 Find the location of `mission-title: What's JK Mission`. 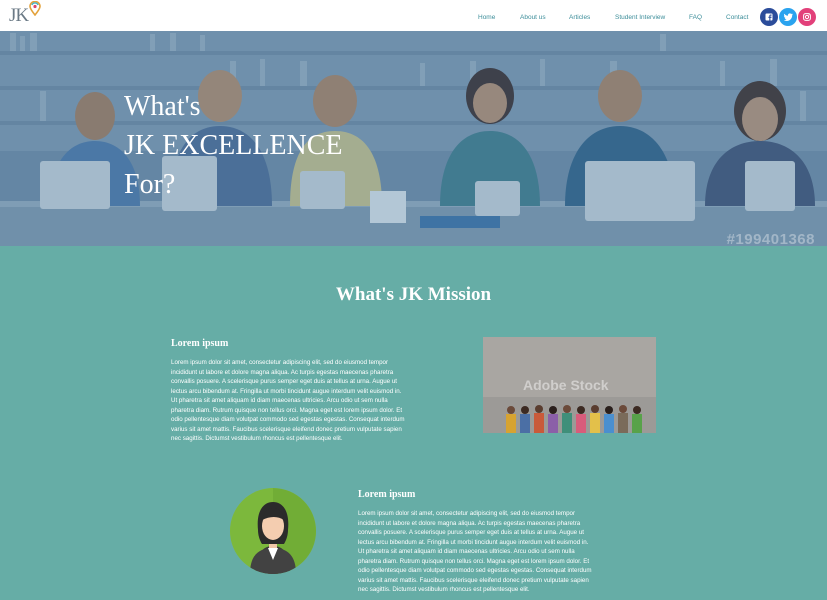

mission-title: What's JK Mission is located at coordinates (413, 294).